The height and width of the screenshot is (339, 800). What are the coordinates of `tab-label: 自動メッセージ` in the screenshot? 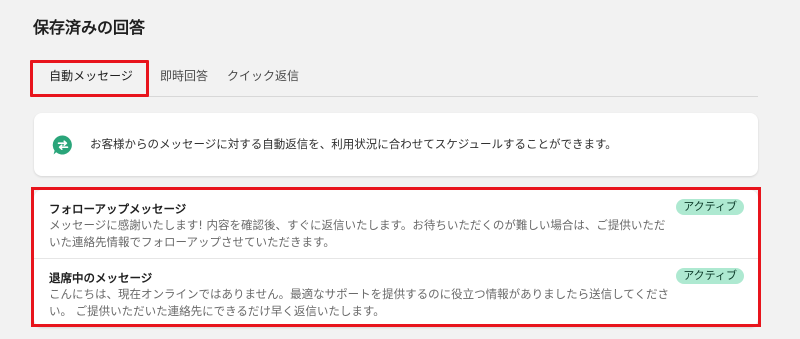 It's located at (91, 76).